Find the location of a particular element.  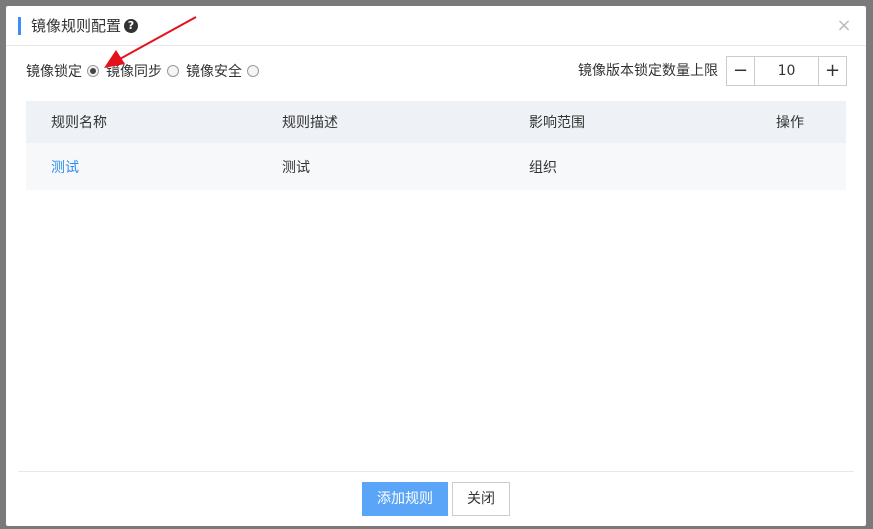

rule-name-link: 测试 is located at coordinates (65, 167).